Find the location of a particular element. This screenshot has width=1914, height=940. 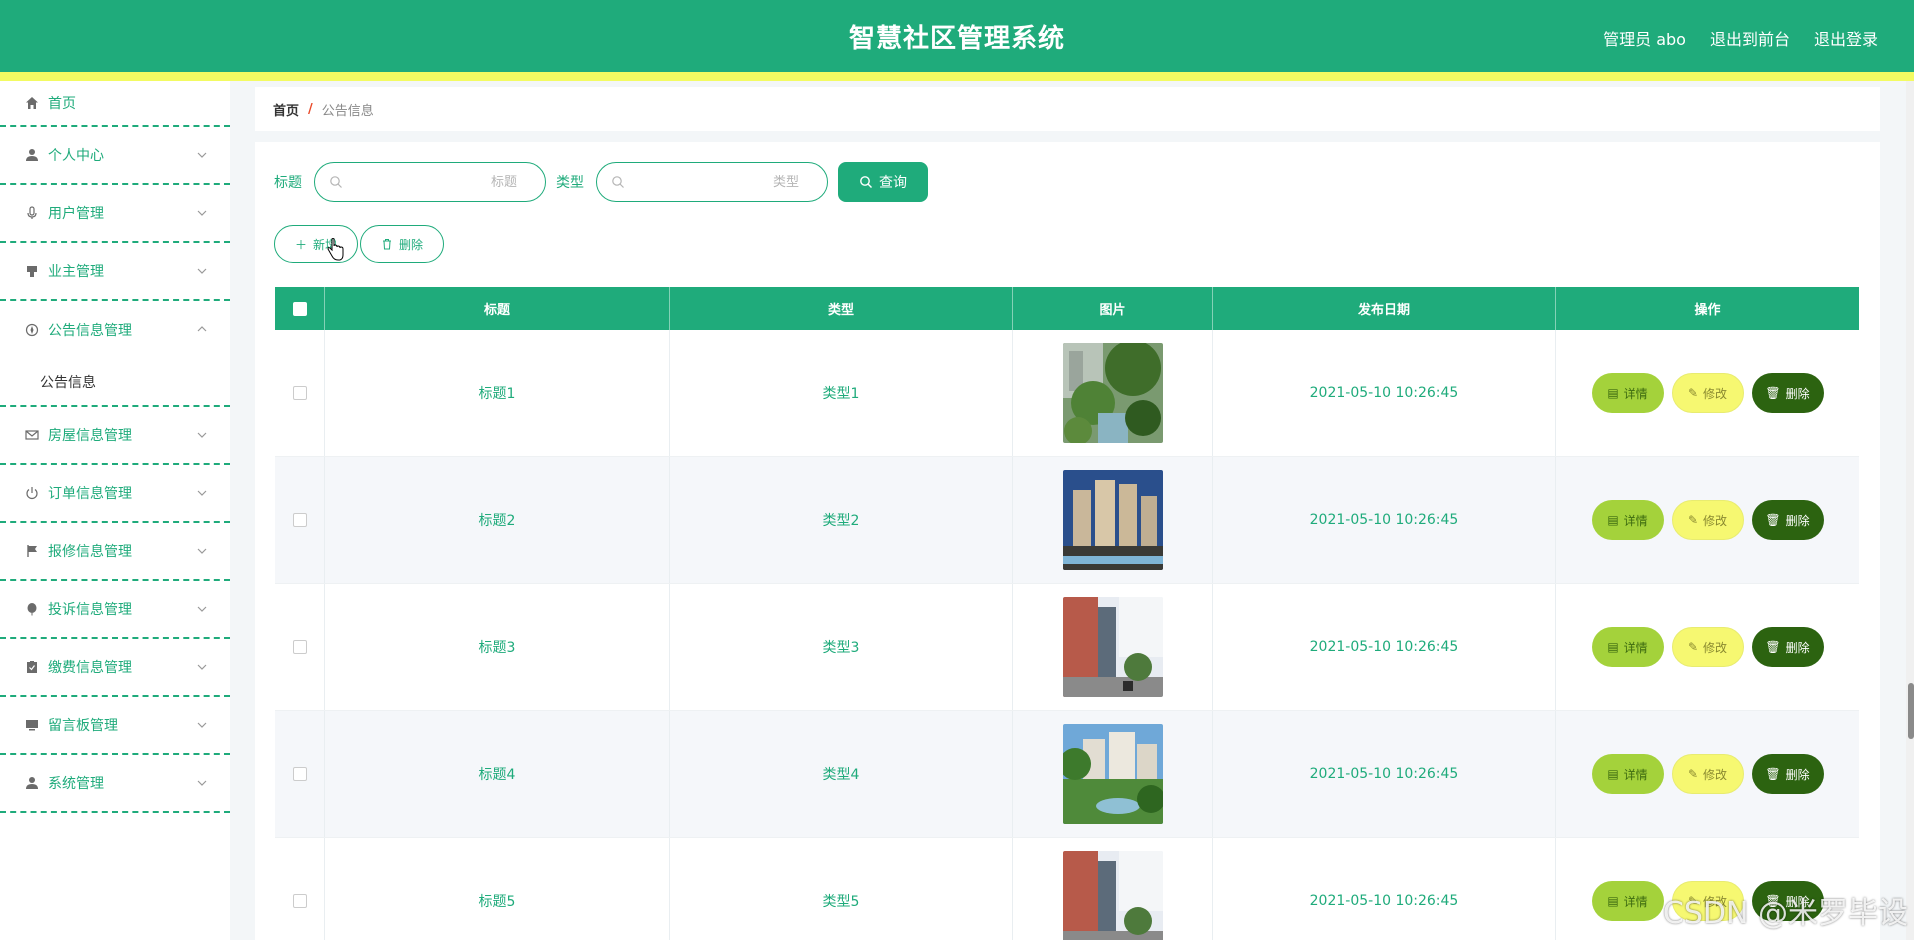

header-links: 管理员 abo 退出到前台 退出登录 is located at coordinates (1740, 38).